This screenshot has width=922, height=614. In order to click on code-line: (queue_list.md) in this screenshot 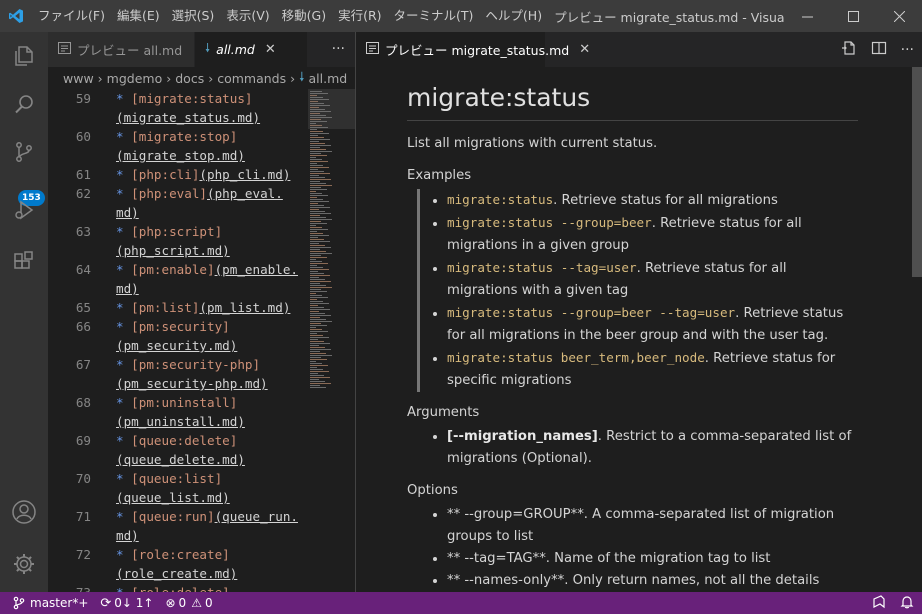, I will do `click(178, 497)`.